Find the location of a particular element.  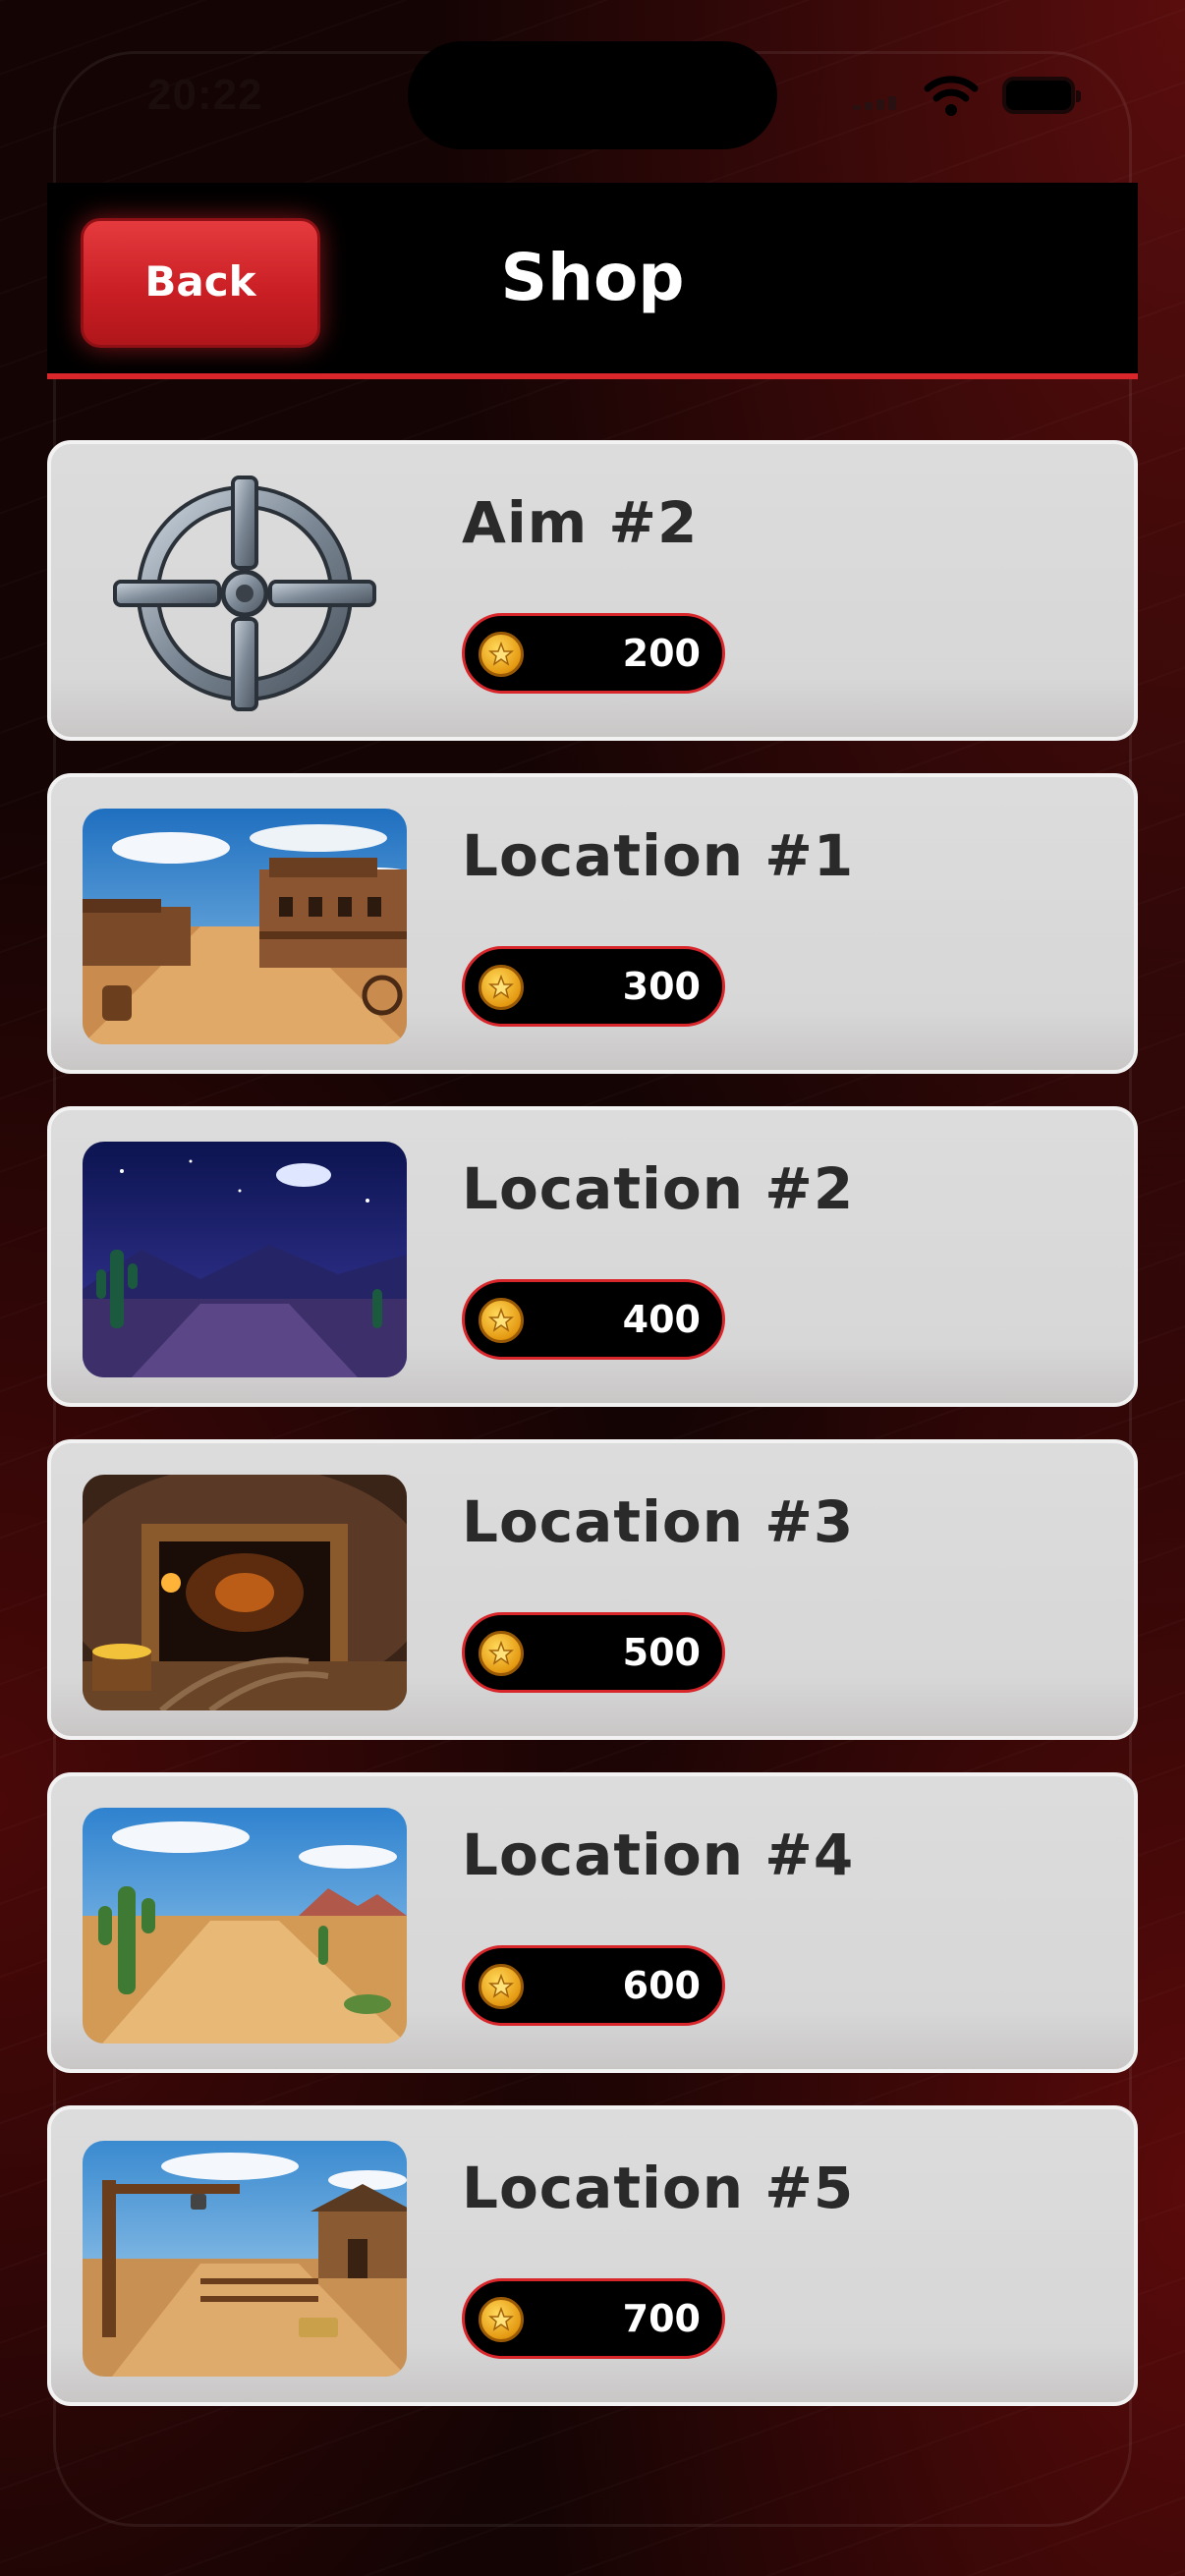

shop-item-location-5: Location #5 700 is located at coordinates (592, 2255).